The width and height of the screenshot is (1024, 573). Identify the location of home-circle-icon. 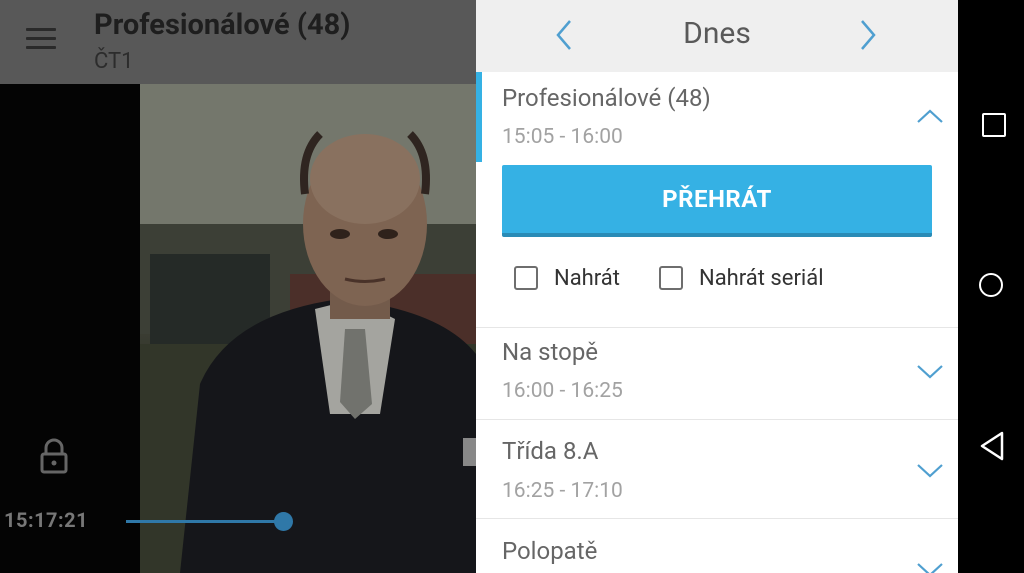
(991, 285).